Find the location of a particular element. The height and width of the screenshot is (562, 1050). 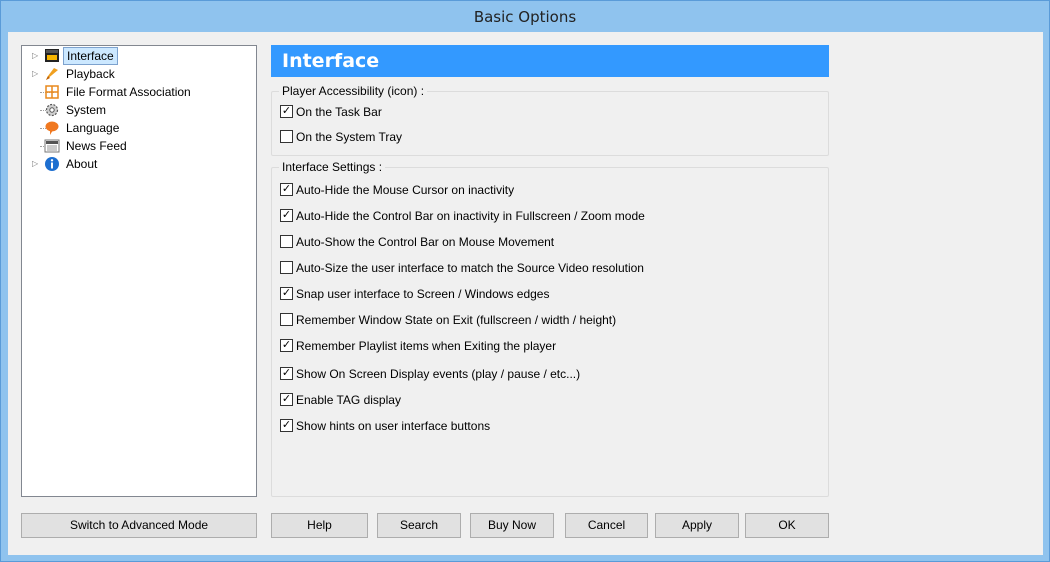

tree-item-about: ▷ About is located at coordinates (139, 164).